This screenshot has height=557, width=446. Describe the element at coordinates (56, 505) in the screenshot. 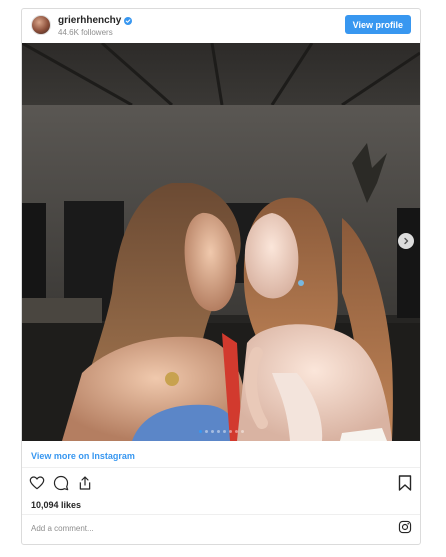

I see `like-count: 10,094 likes` at that location.